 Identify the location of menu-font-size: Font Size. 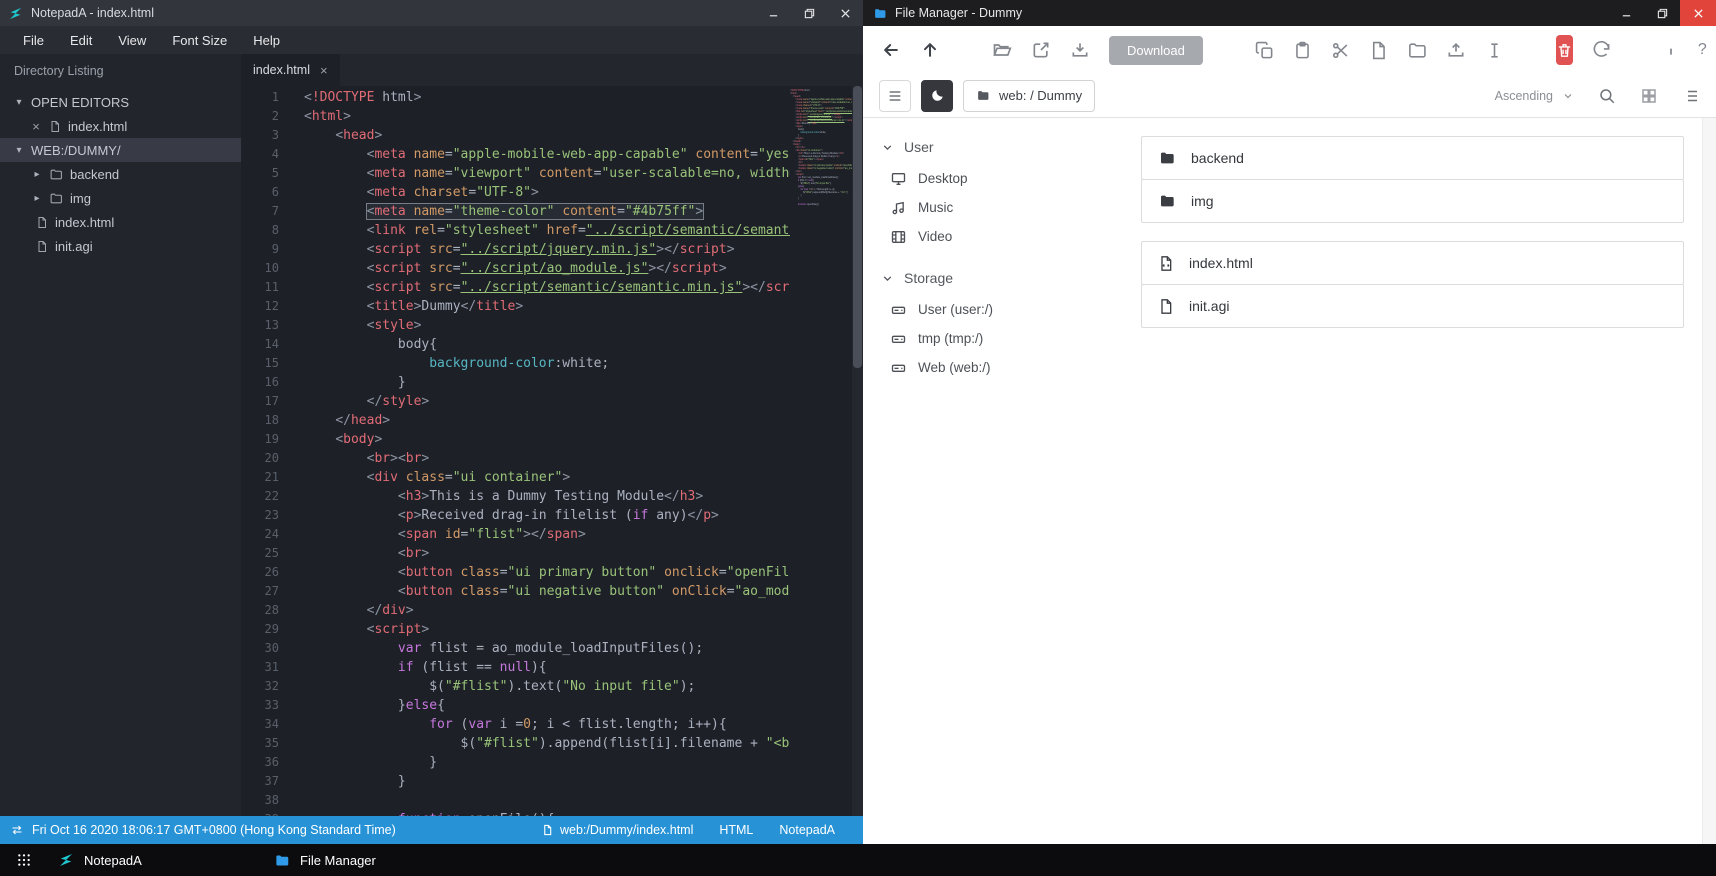
(199, 40).